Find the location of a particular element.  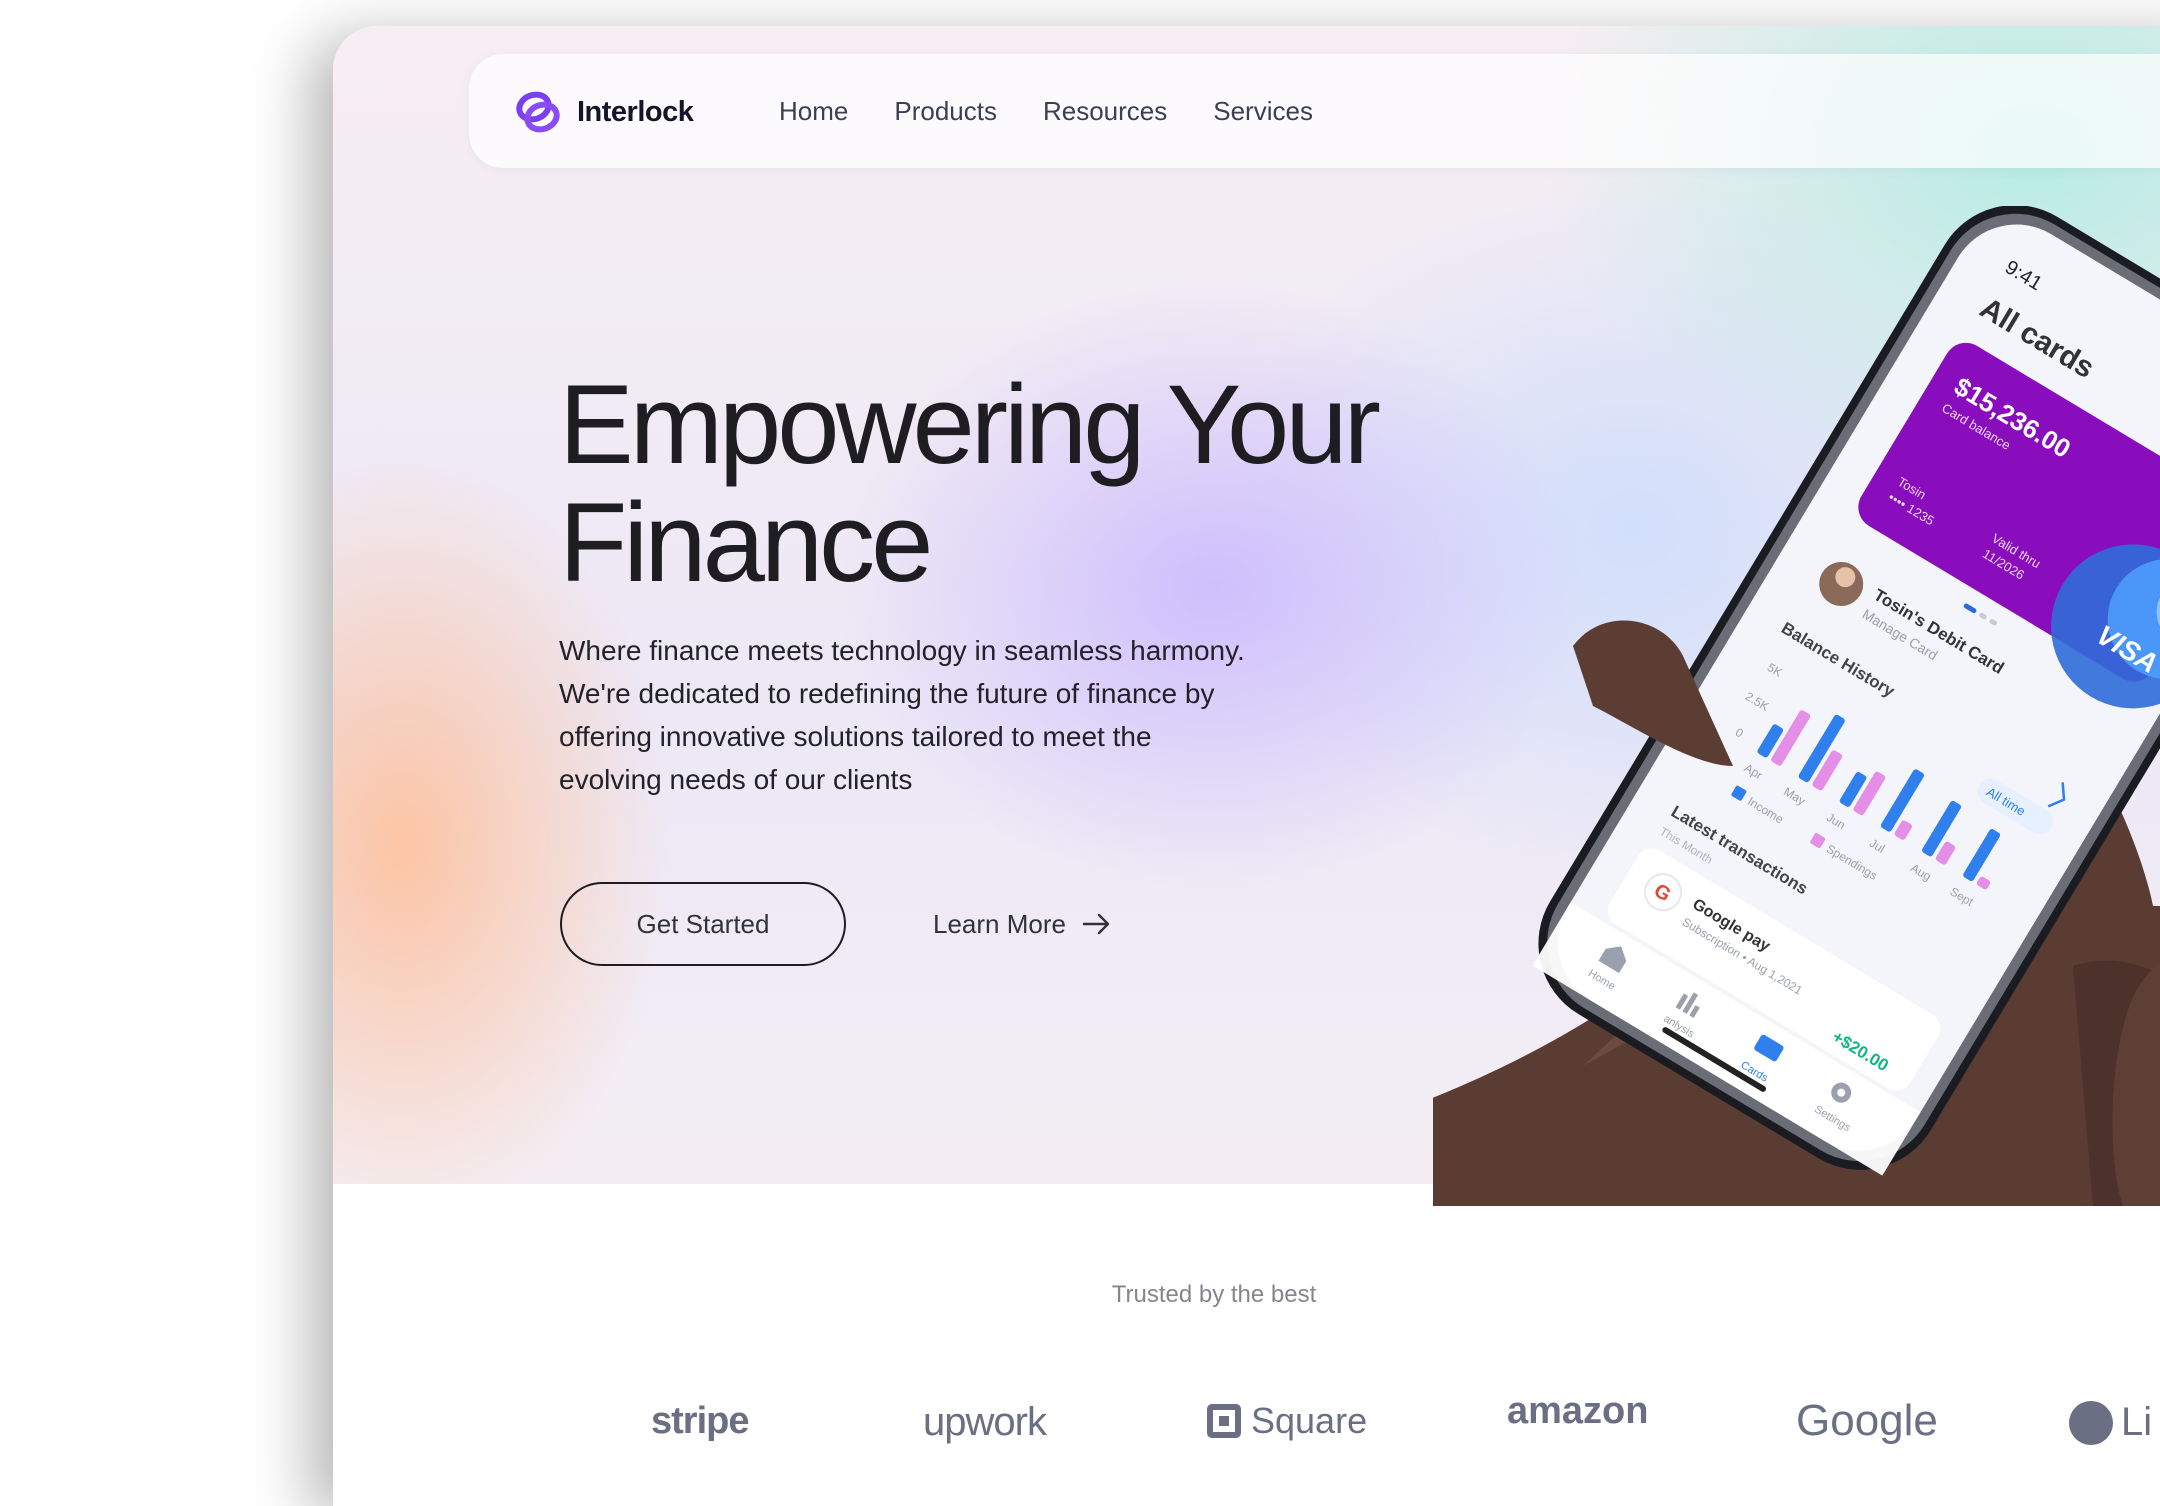

nav-link-services: Services is located at coordinates (1263, 111).